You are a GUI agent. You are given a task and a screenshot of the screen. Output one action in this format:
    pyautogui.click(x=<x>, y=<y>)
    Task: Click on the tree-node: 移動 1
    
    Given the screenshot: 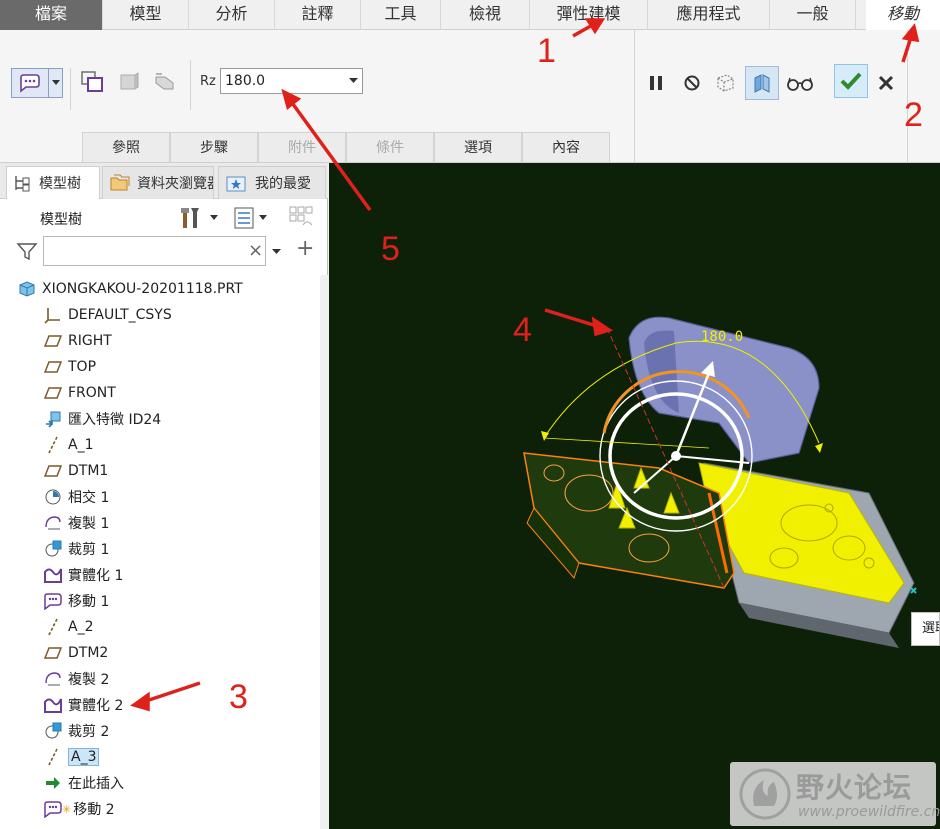 What is the action you would take?
    pyautogui.click(x=75, y=601)
    